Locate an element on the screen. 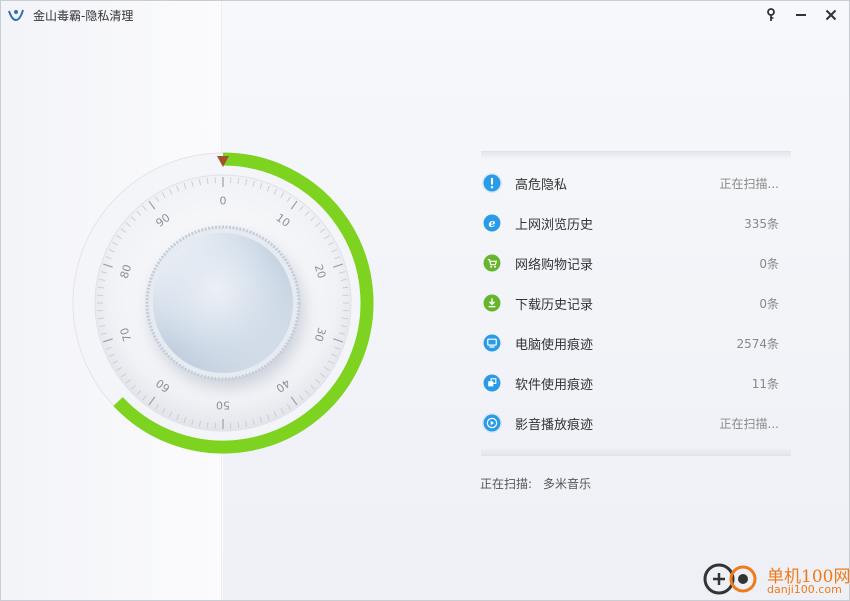 This screenshot has width=850, height=601. cart-icon is located at coordinates (492, 263).